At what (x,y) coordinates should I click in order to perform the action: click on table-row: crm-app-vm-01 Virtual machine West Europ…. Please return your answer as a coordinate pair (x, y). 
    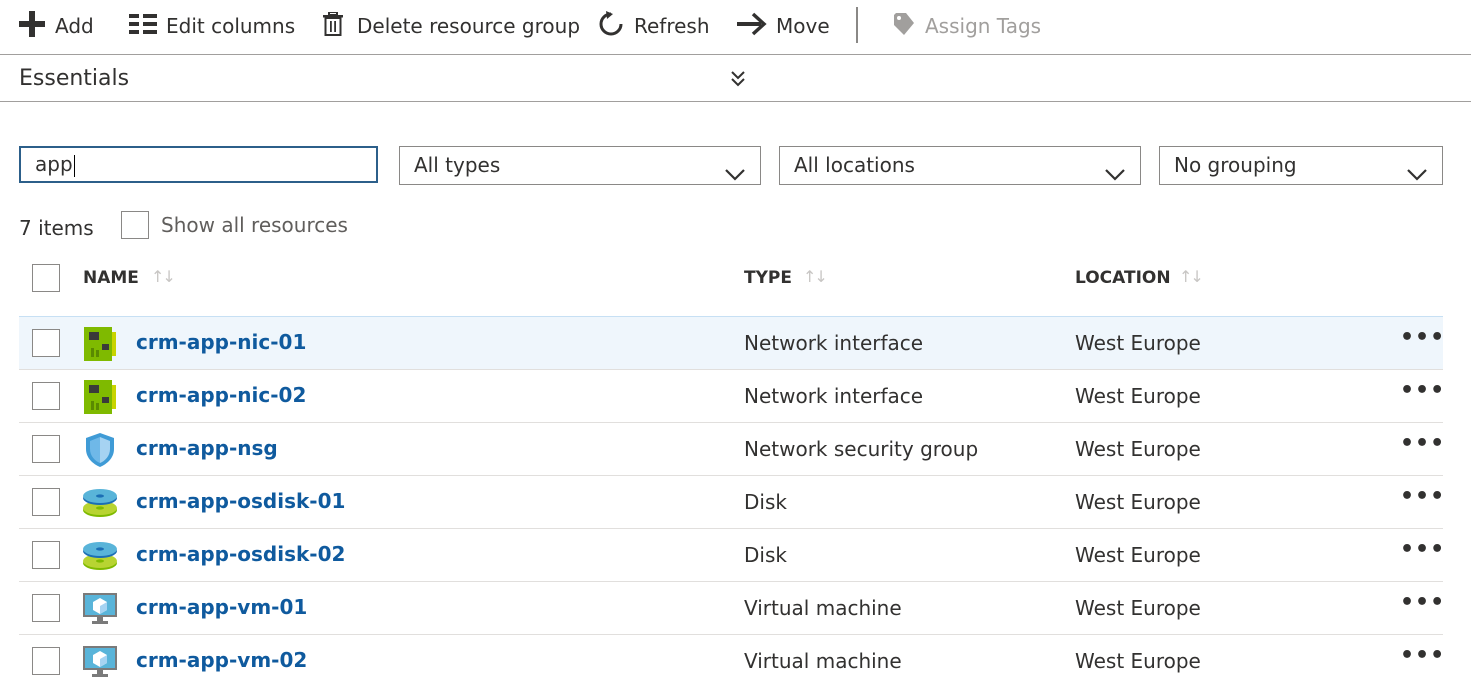
    Looking at the image, I should click on (732, 607).